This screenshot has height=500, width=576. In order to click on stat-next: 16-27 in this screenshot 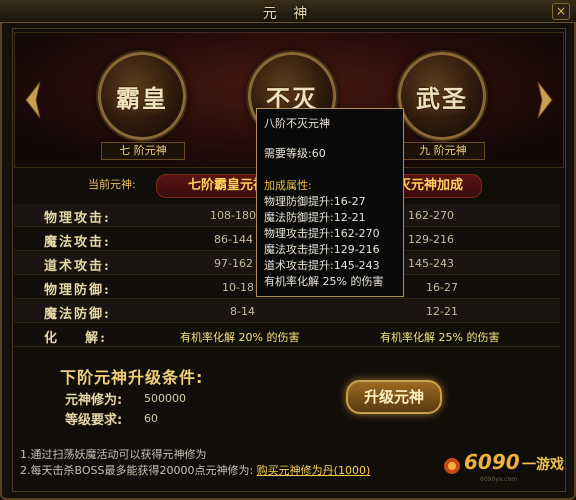, I will do `click(442, 287)`.